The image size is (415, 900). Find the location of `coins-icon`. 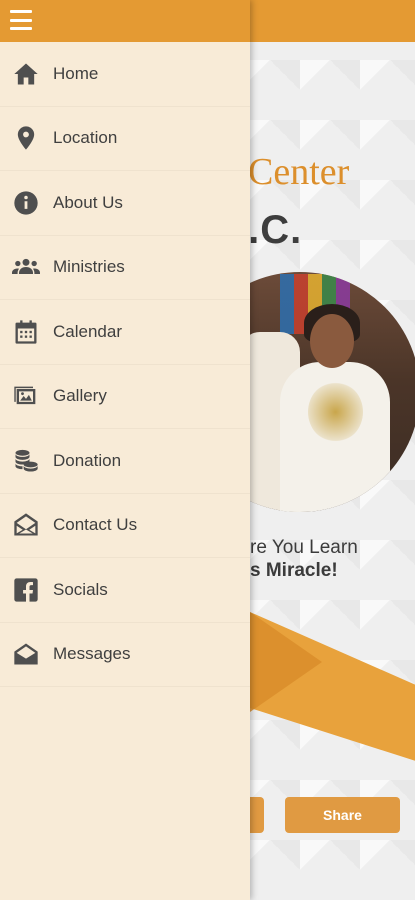

coins-icon is located at coordinates (26, 461).